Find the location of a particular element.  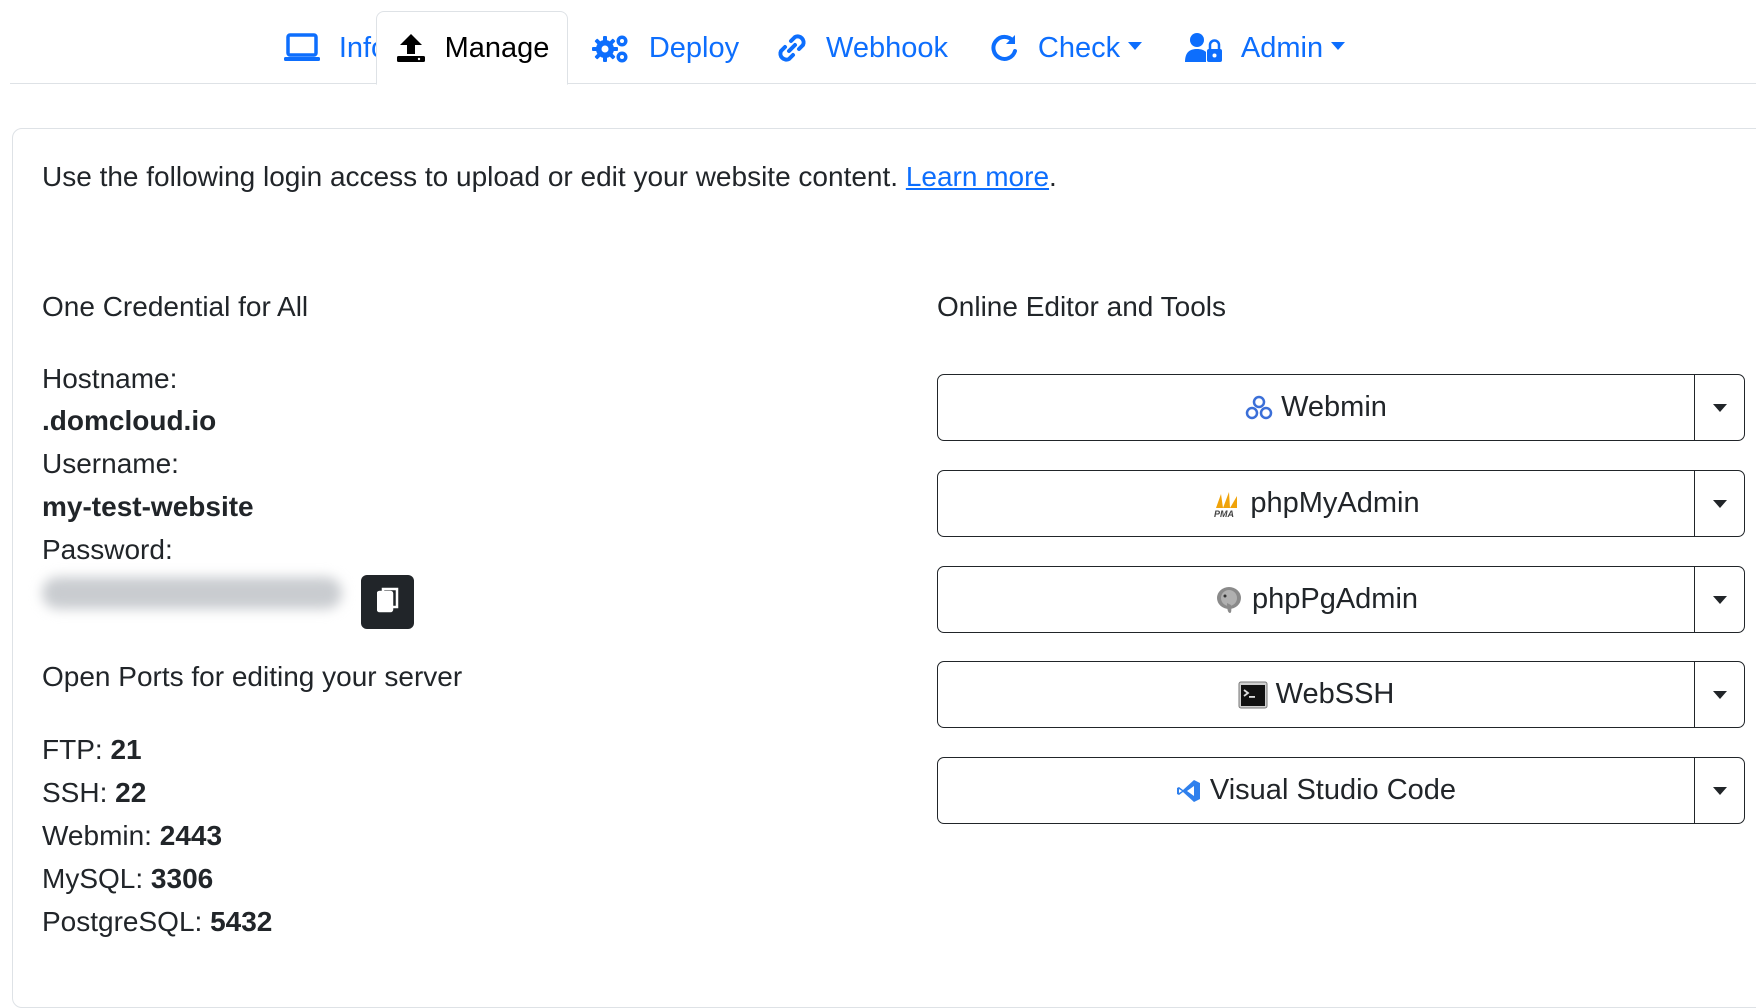

webmin-dropdown-toggle is located at coordinates (1719, 407).